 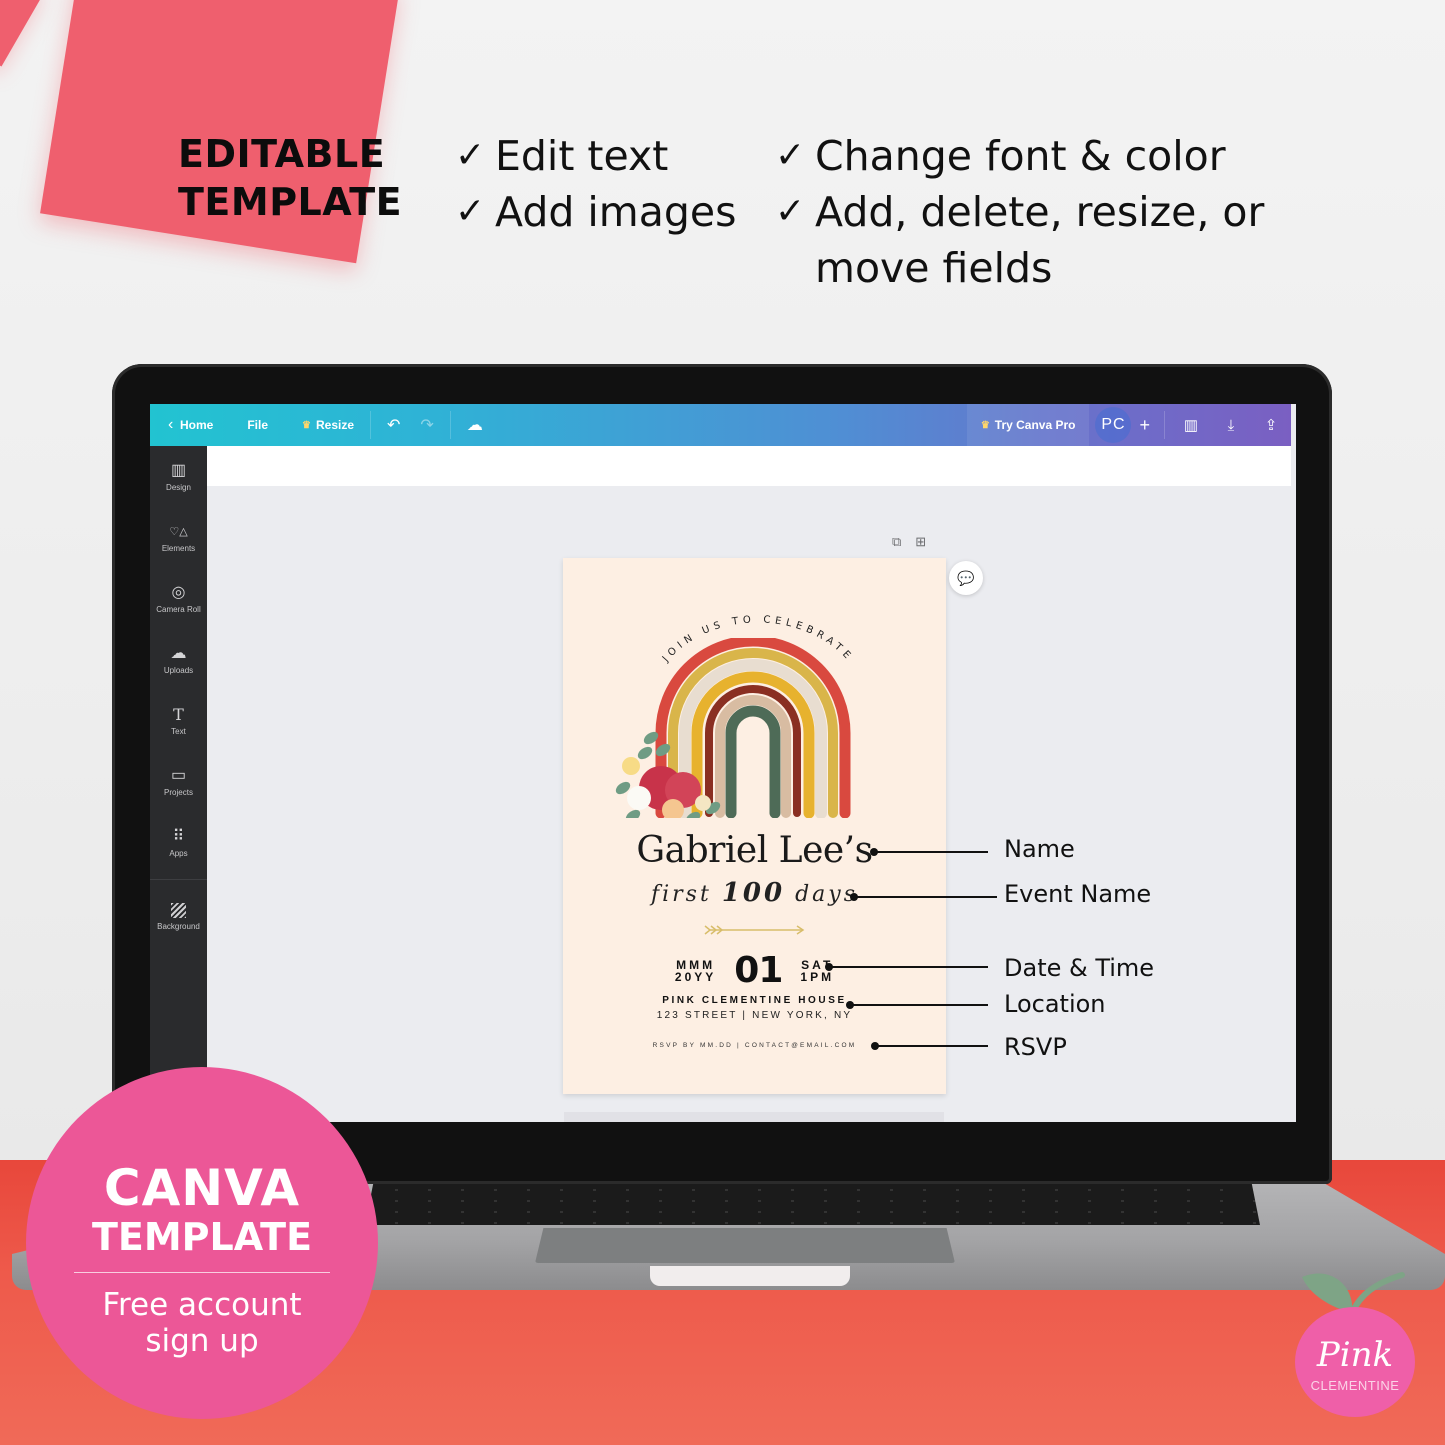 I want to click on feature-item: ✓ Add images, so click(x=595, y=212).